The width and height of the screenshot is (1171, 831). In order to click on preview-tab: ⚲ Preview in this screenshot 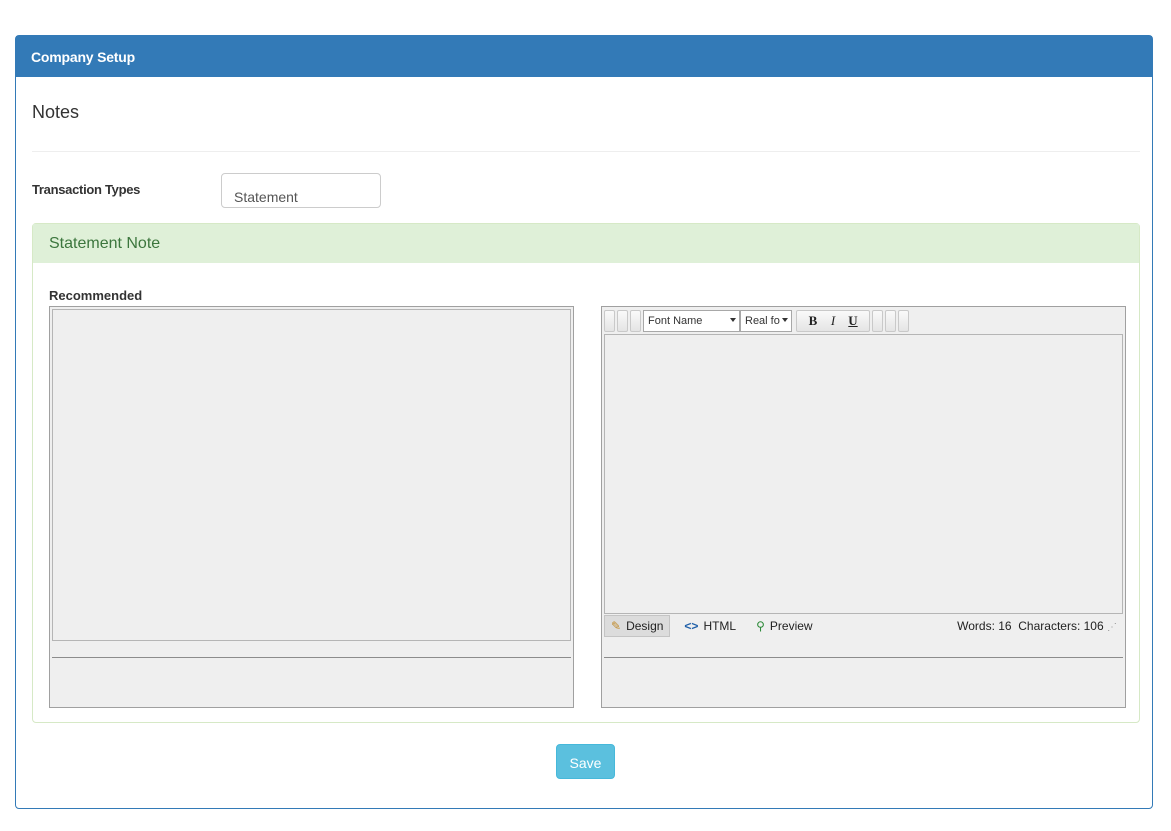, I will do `click(784, 626)`.